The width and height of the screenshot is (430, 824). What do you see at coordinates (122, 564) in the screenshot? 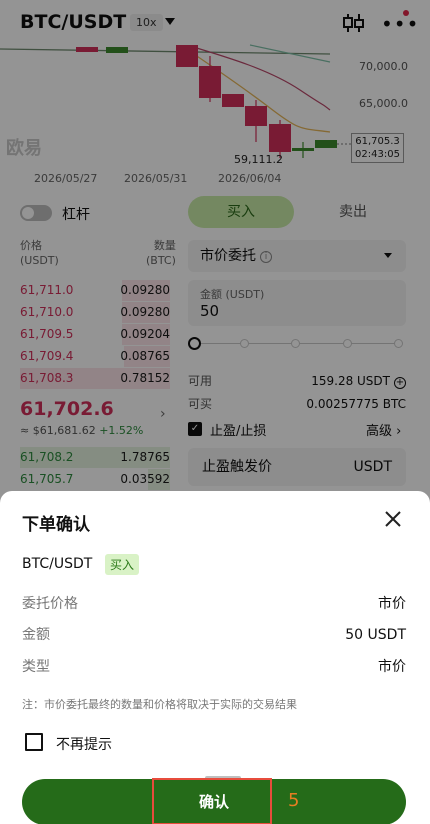
I see `side-badge: 买入` at bounding box center [122, 564].